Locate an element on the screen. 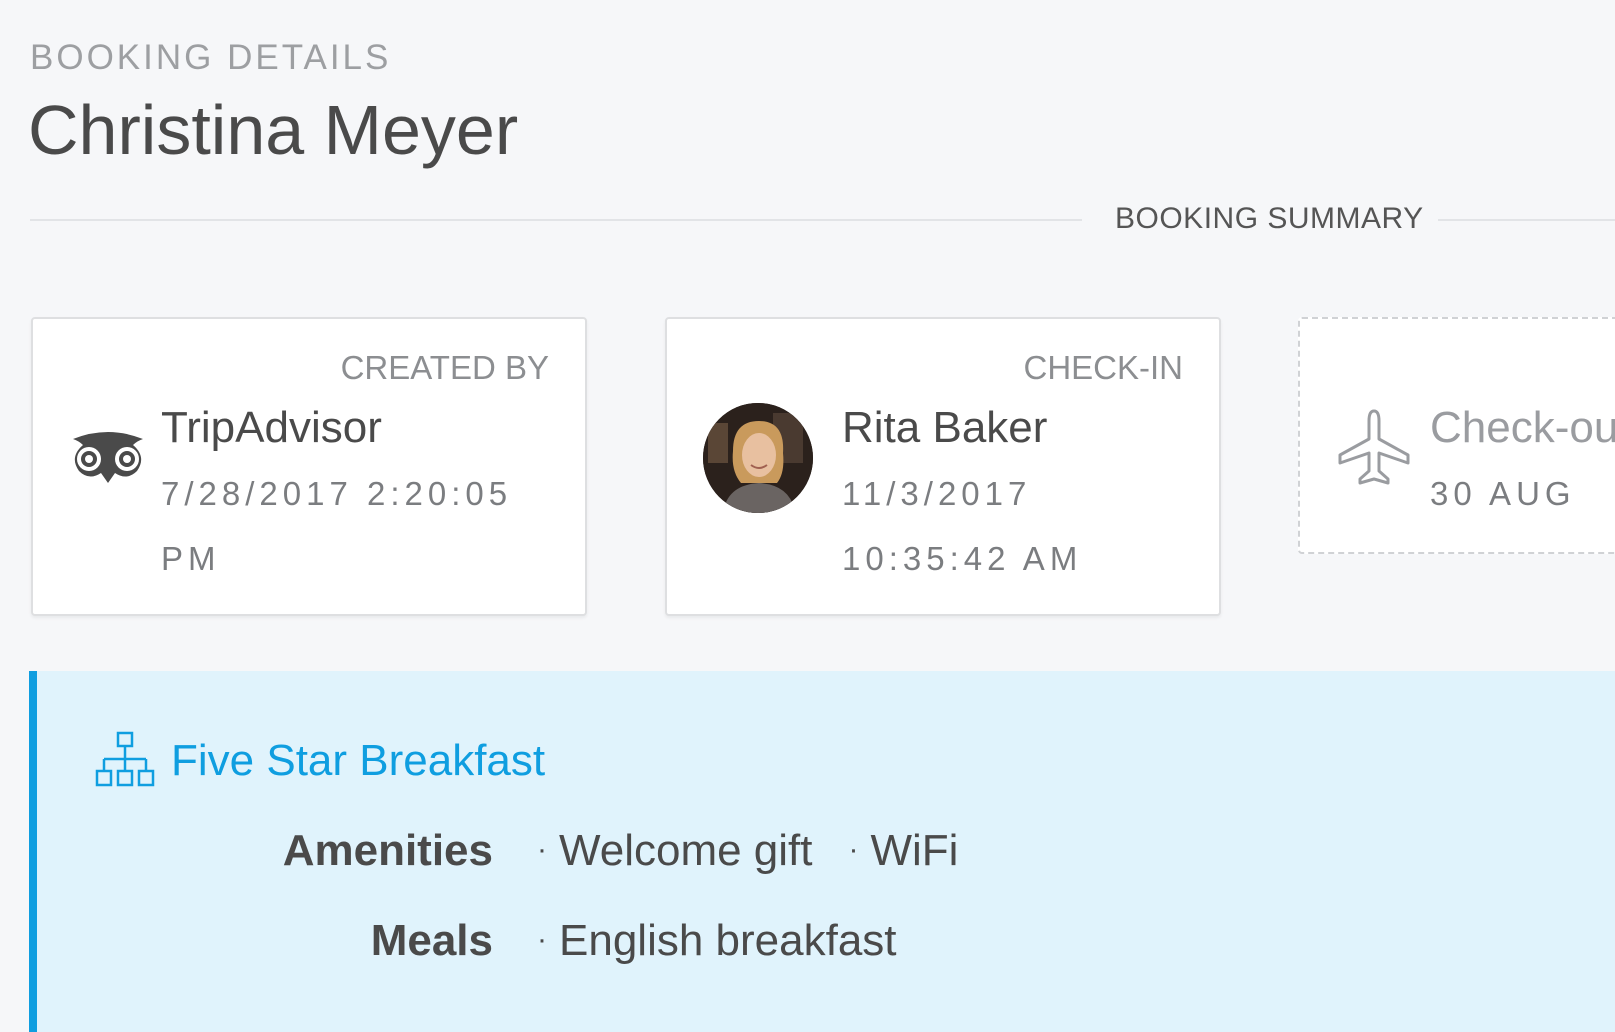  avatar is located at coordinates (758, 458).